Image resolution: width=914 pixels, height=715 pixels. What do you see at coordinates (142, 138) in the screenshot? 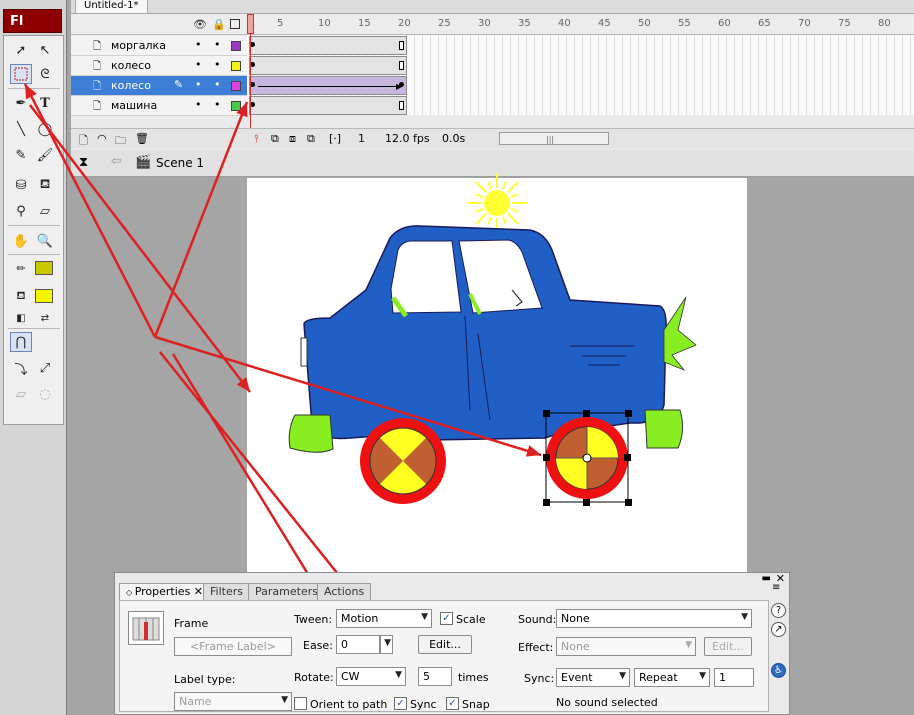
I see `trash-icon: 🗑` at bounding box center [142, 138].